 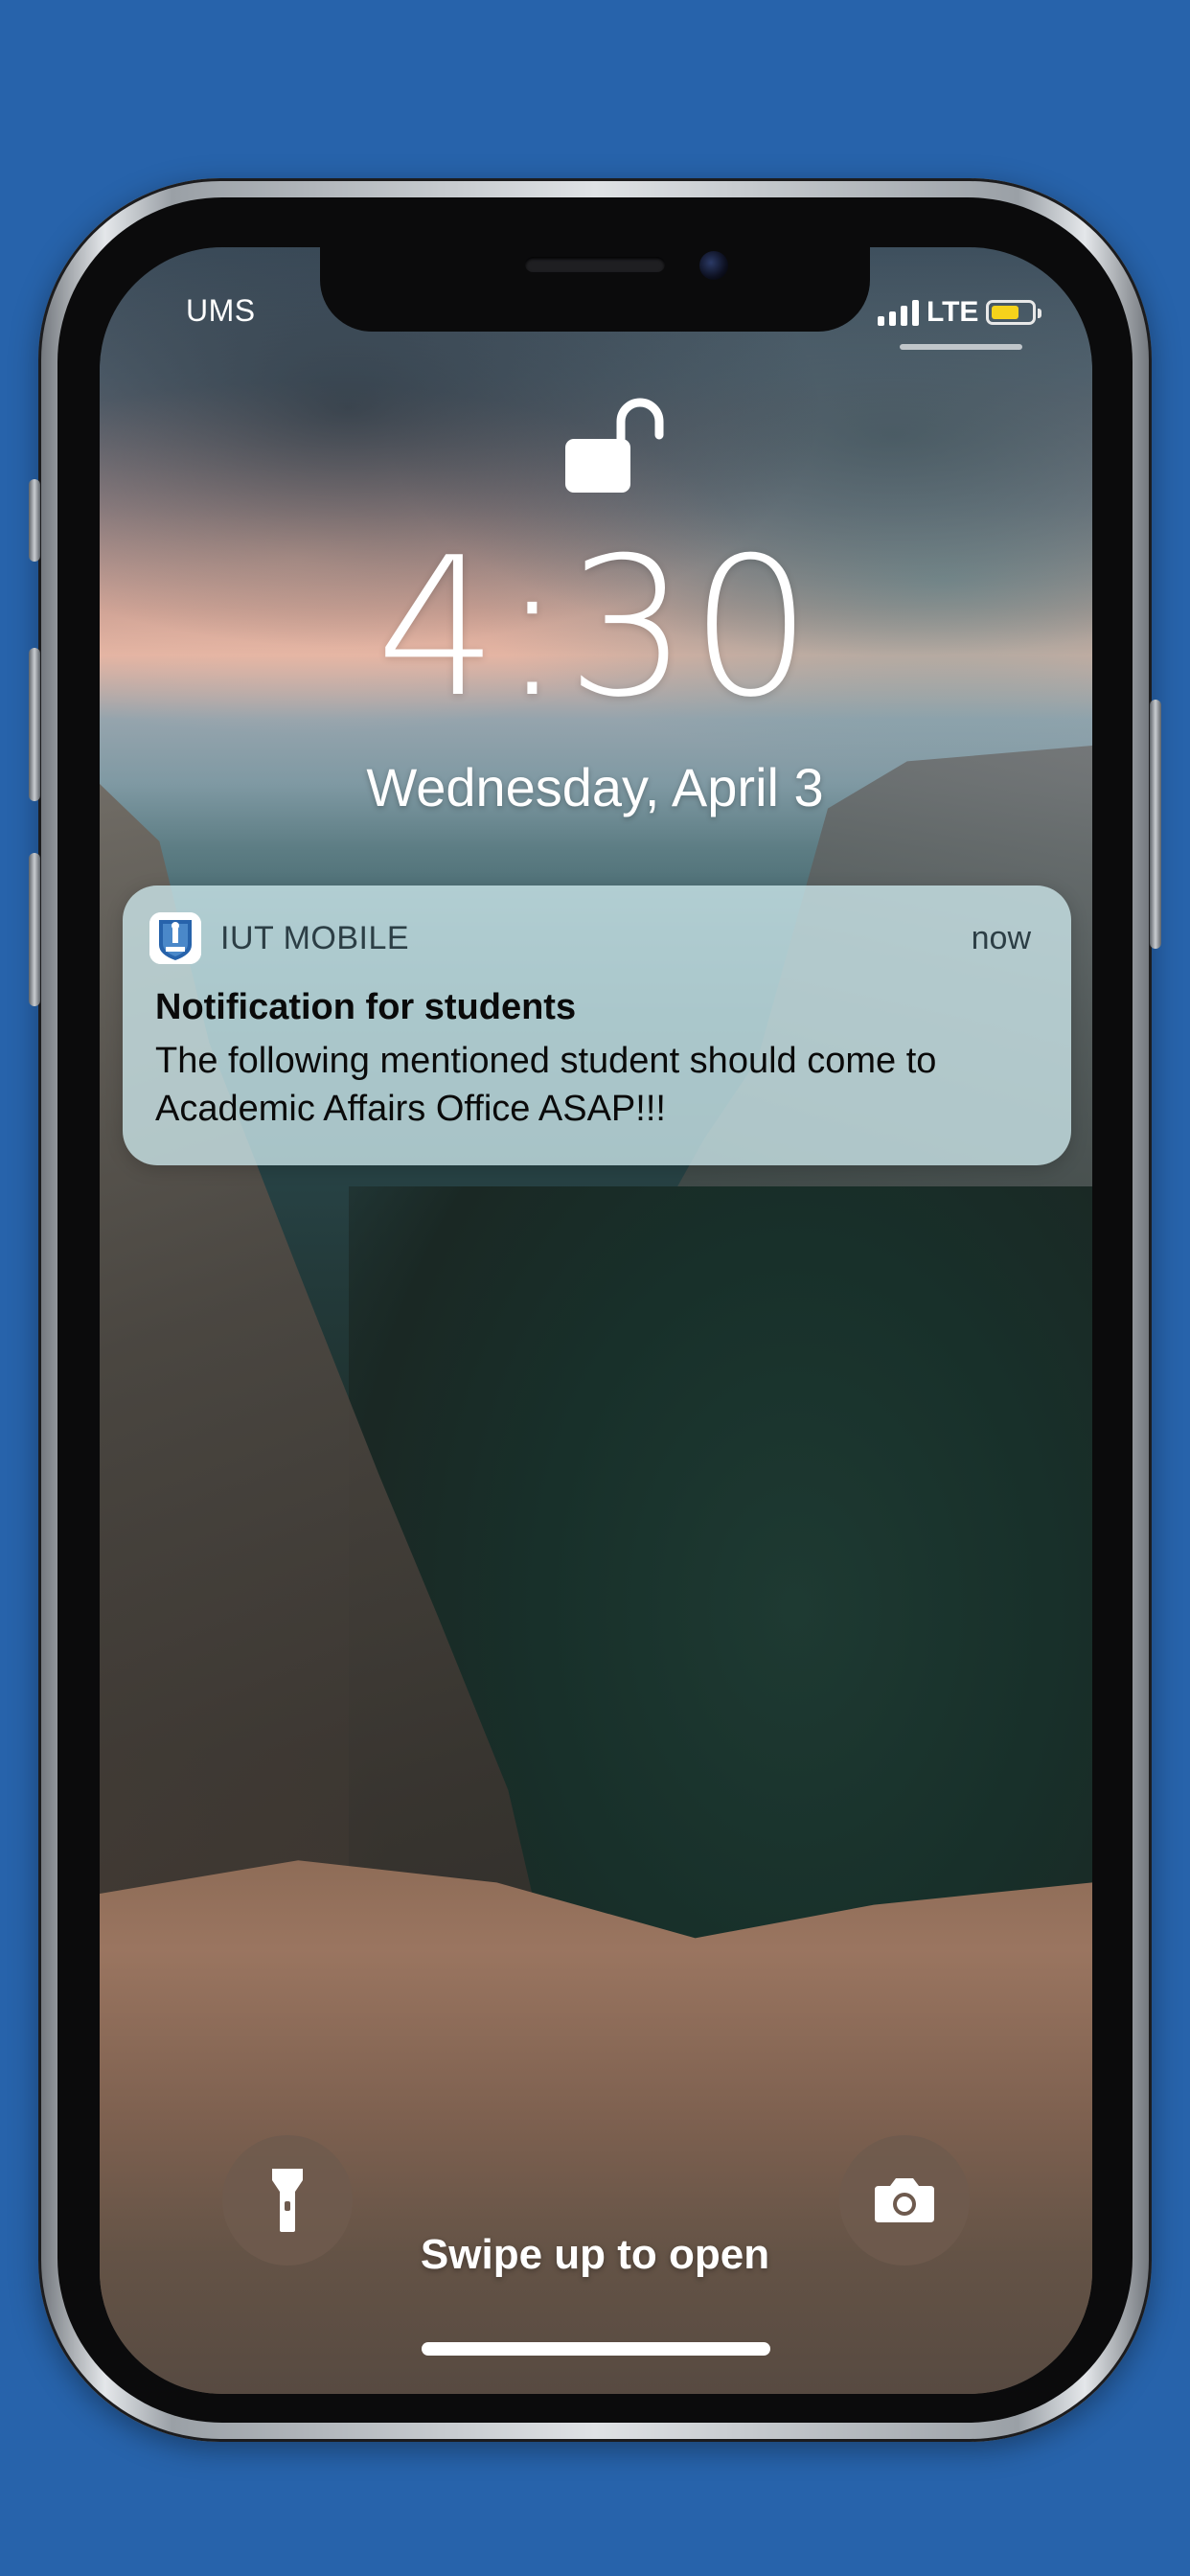 I want to click on status-indicators: LTE, so click(x=960, y=312).